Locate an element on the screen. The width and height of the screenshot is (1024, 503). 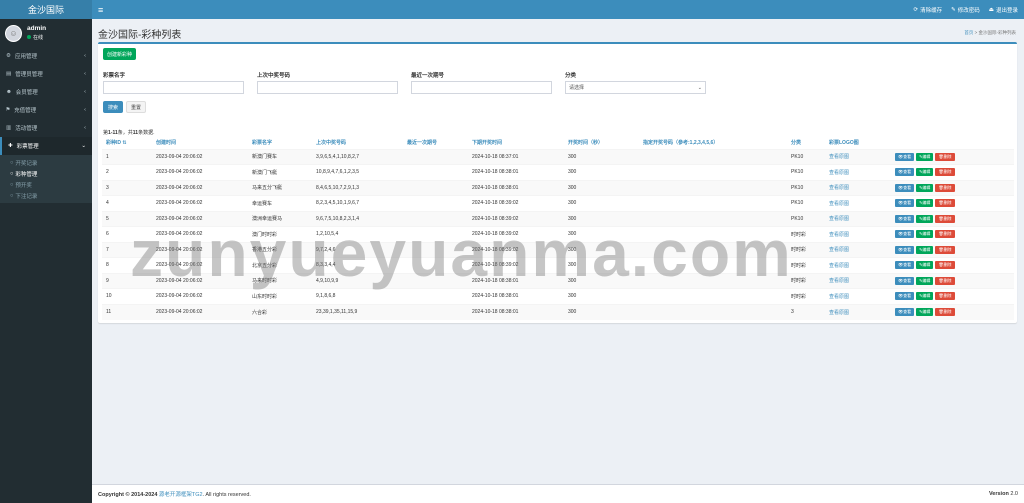
cell-actions: 👁查看 ✎编辑 🗑删除 is located at coordinates (952, 234).